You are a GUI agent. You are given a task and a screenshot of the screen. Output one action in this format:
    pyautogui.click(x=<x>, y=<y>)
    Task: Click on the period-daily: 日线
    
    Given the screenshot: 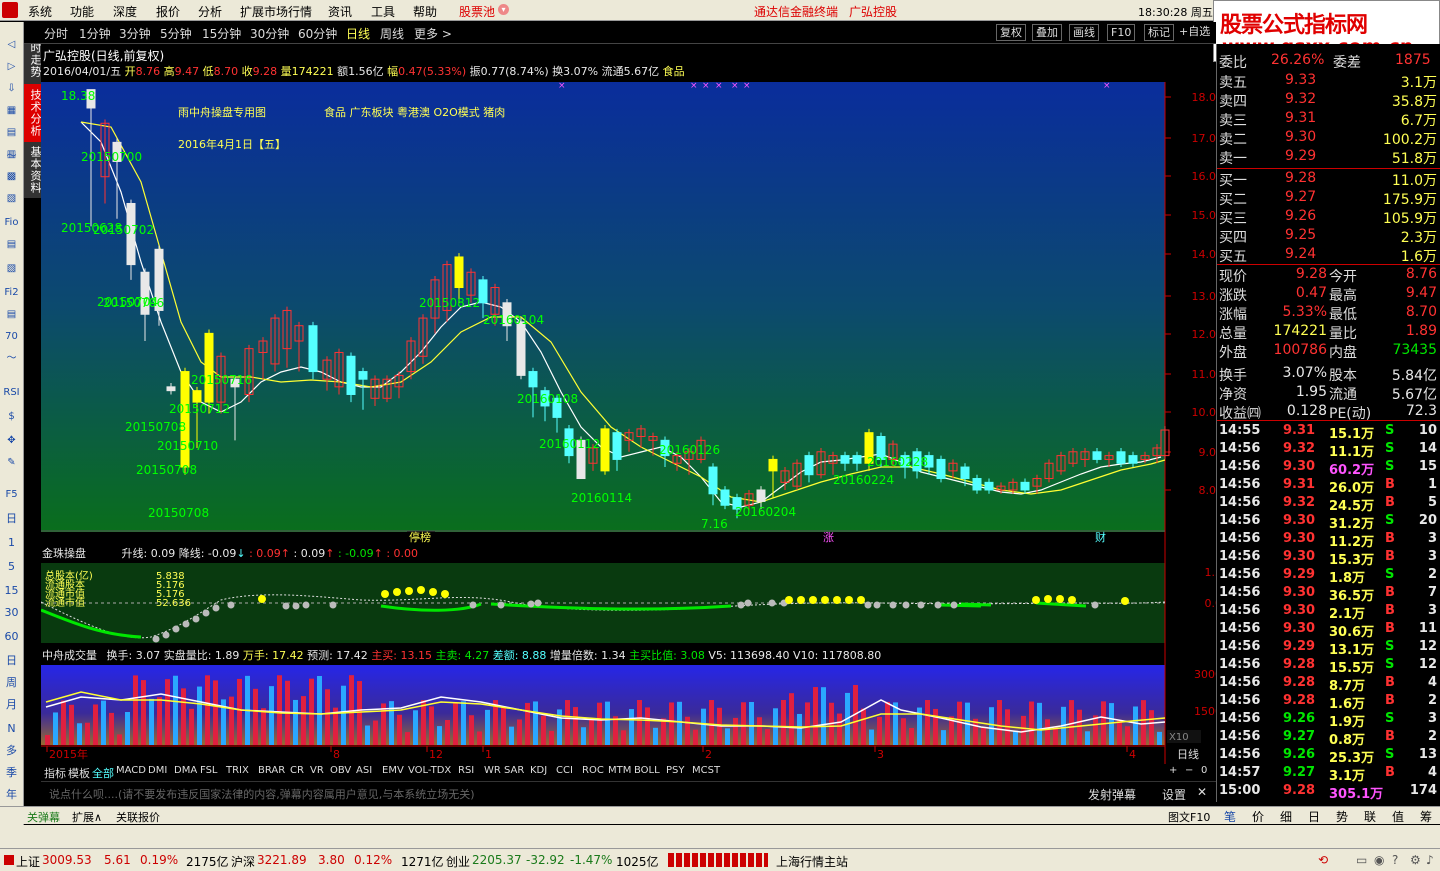 What is the action you would take?
    pyautogui.click(x=358, y=33)
    